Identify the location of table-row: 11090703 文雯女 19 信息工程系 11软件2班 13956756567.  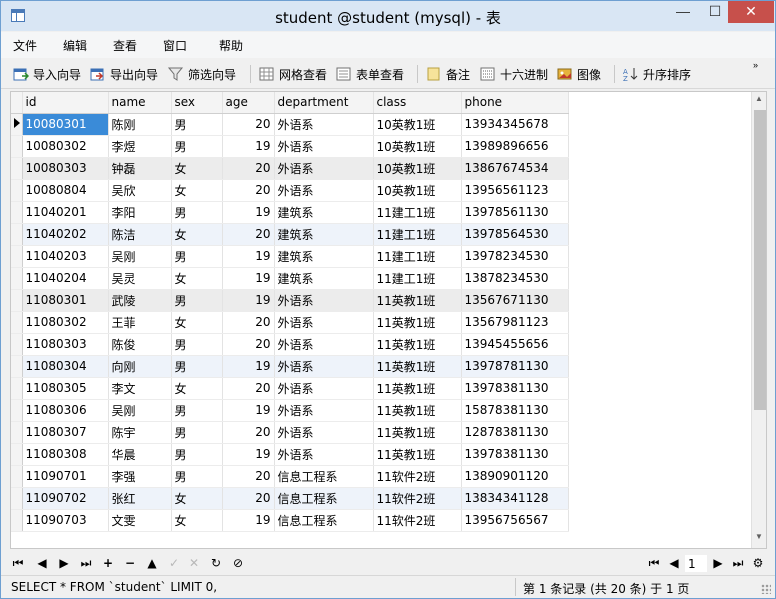
(290, 520).